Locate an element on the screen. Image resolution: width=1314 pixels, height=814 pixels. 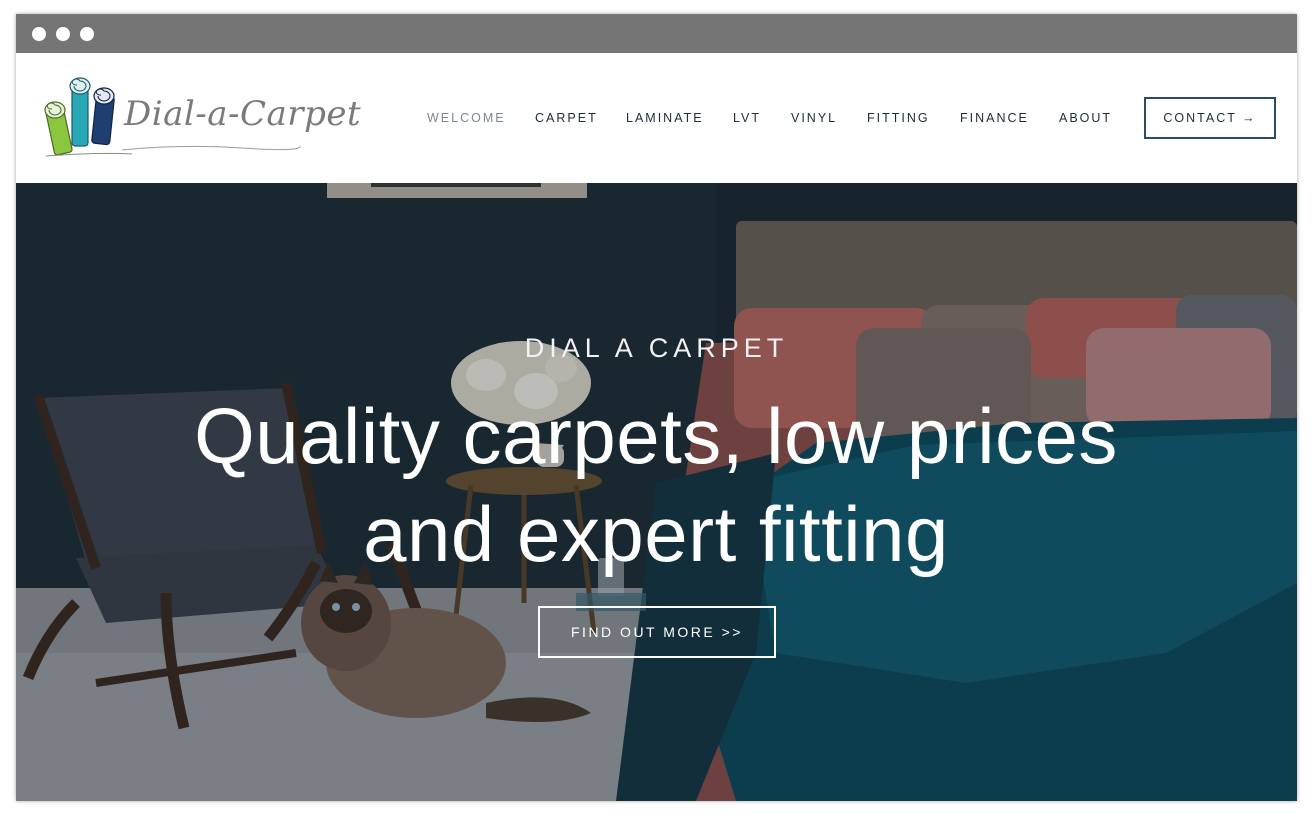
browser-title-bar is located at coordinates (656, 33).